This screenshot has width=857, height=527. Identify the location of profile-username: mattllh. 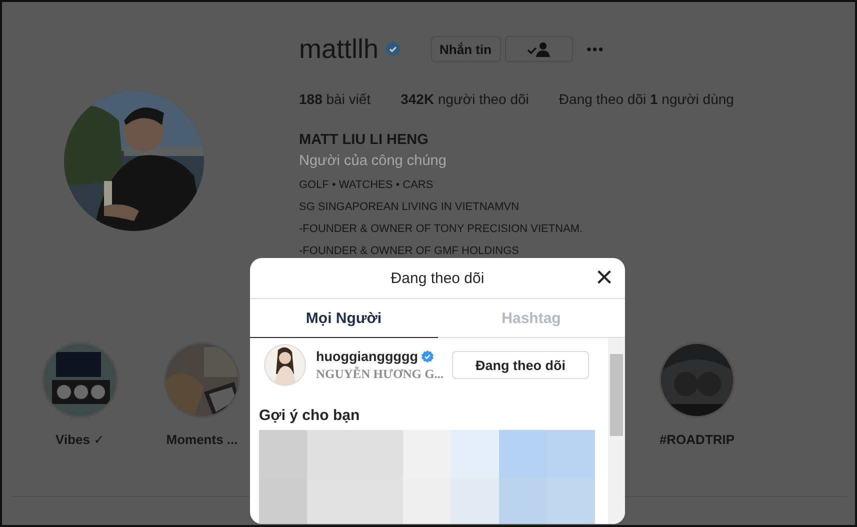
(339, 49).